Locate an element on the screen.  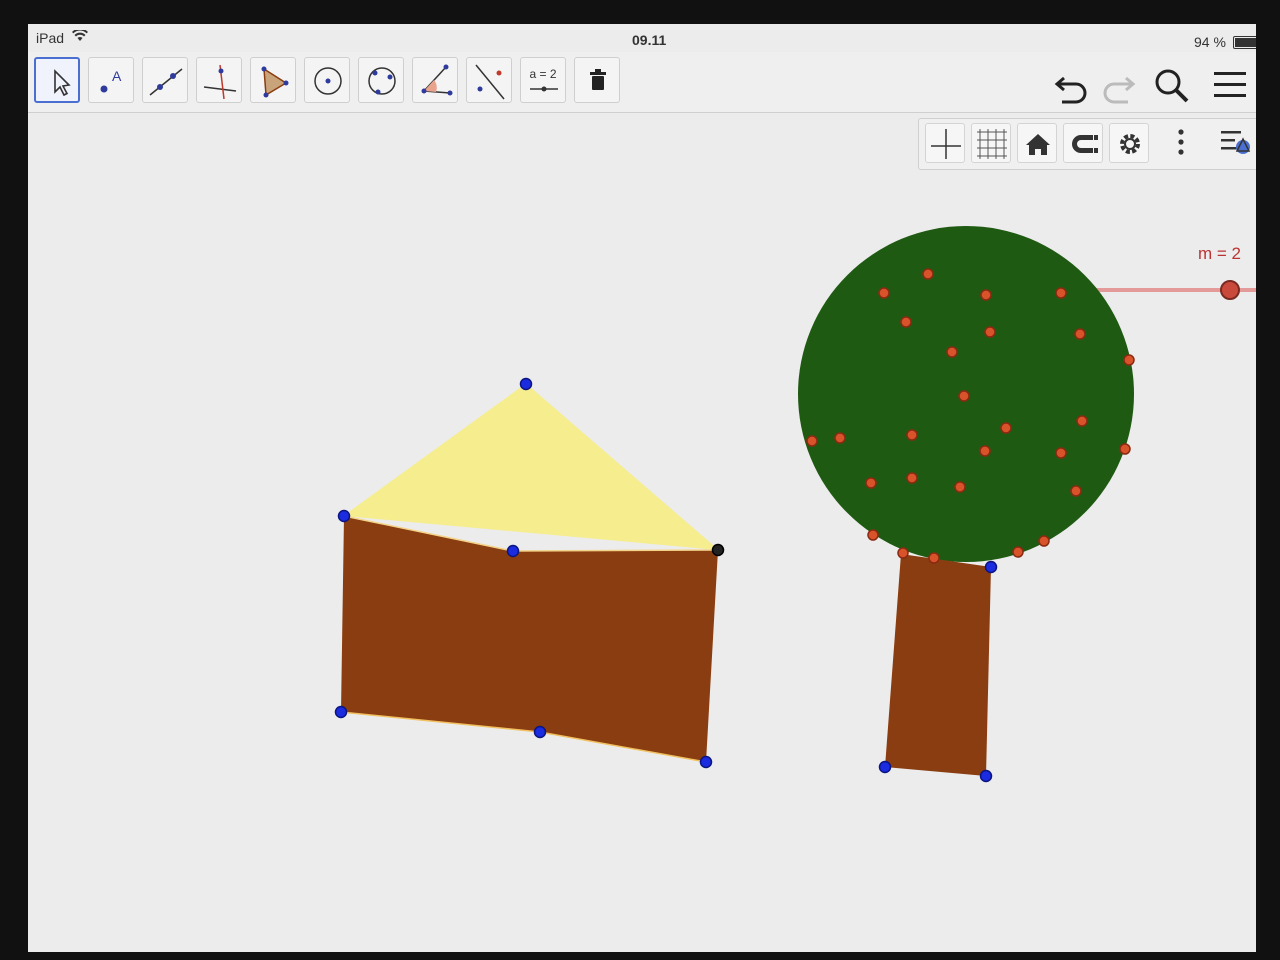
magnet-icon is located at coordinates (1085, 144).